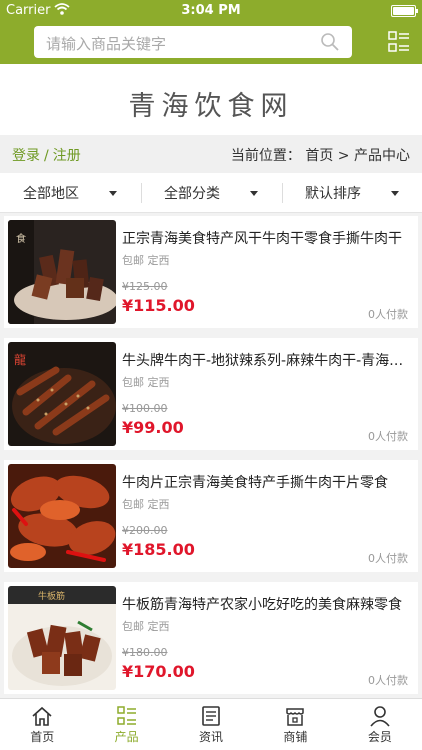 The height and width of the screenshot is (750, 422). I want to click on tab-products: 产品, so click(126, 724).